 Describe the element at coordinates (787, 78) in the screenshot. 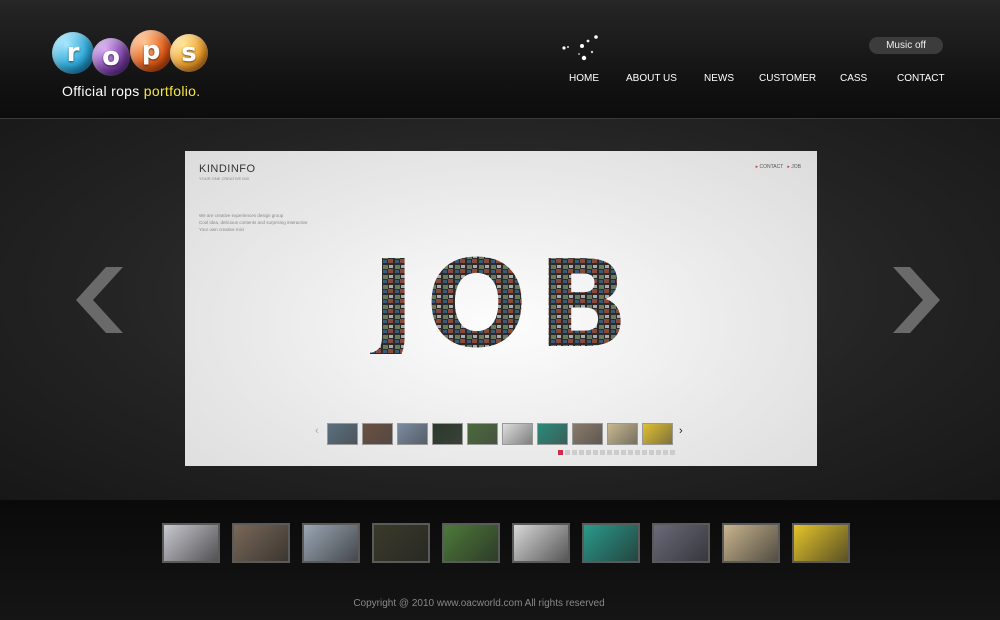

I see `nav-customer: CUSTOMER` at that location.